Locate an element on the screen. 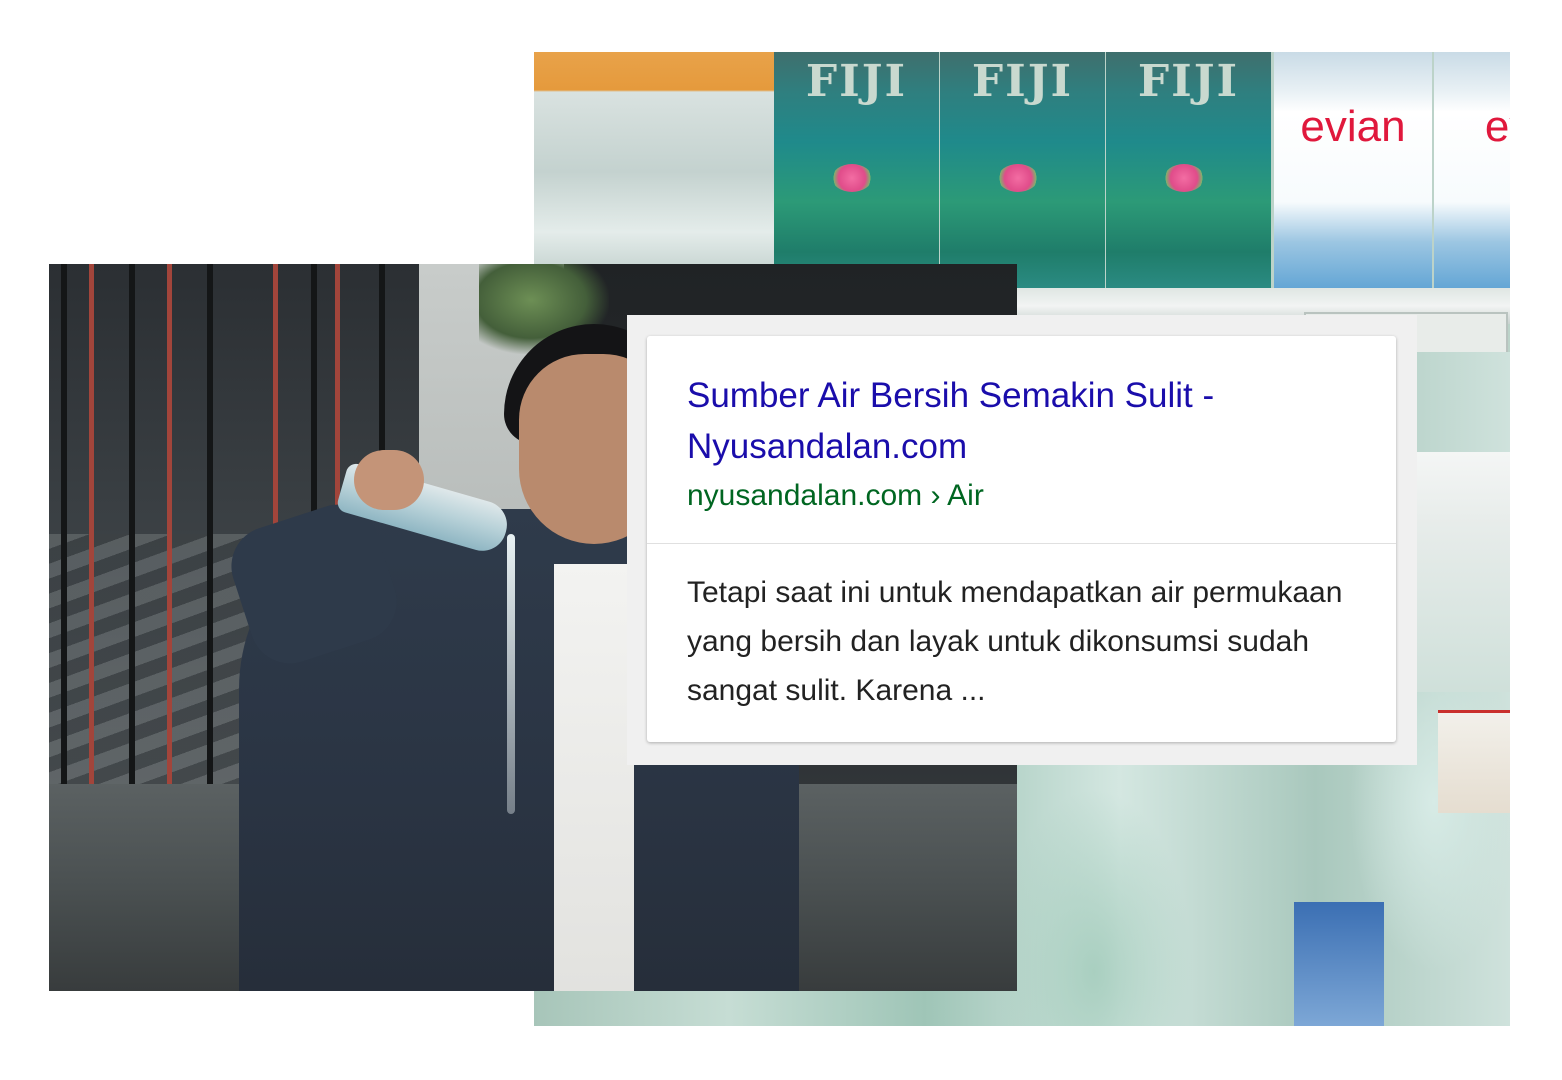 The image size is (1562, 1080). shelf-top-row: FIJI FIJI FIJI evian evi is located at coordinates (1022, 172).